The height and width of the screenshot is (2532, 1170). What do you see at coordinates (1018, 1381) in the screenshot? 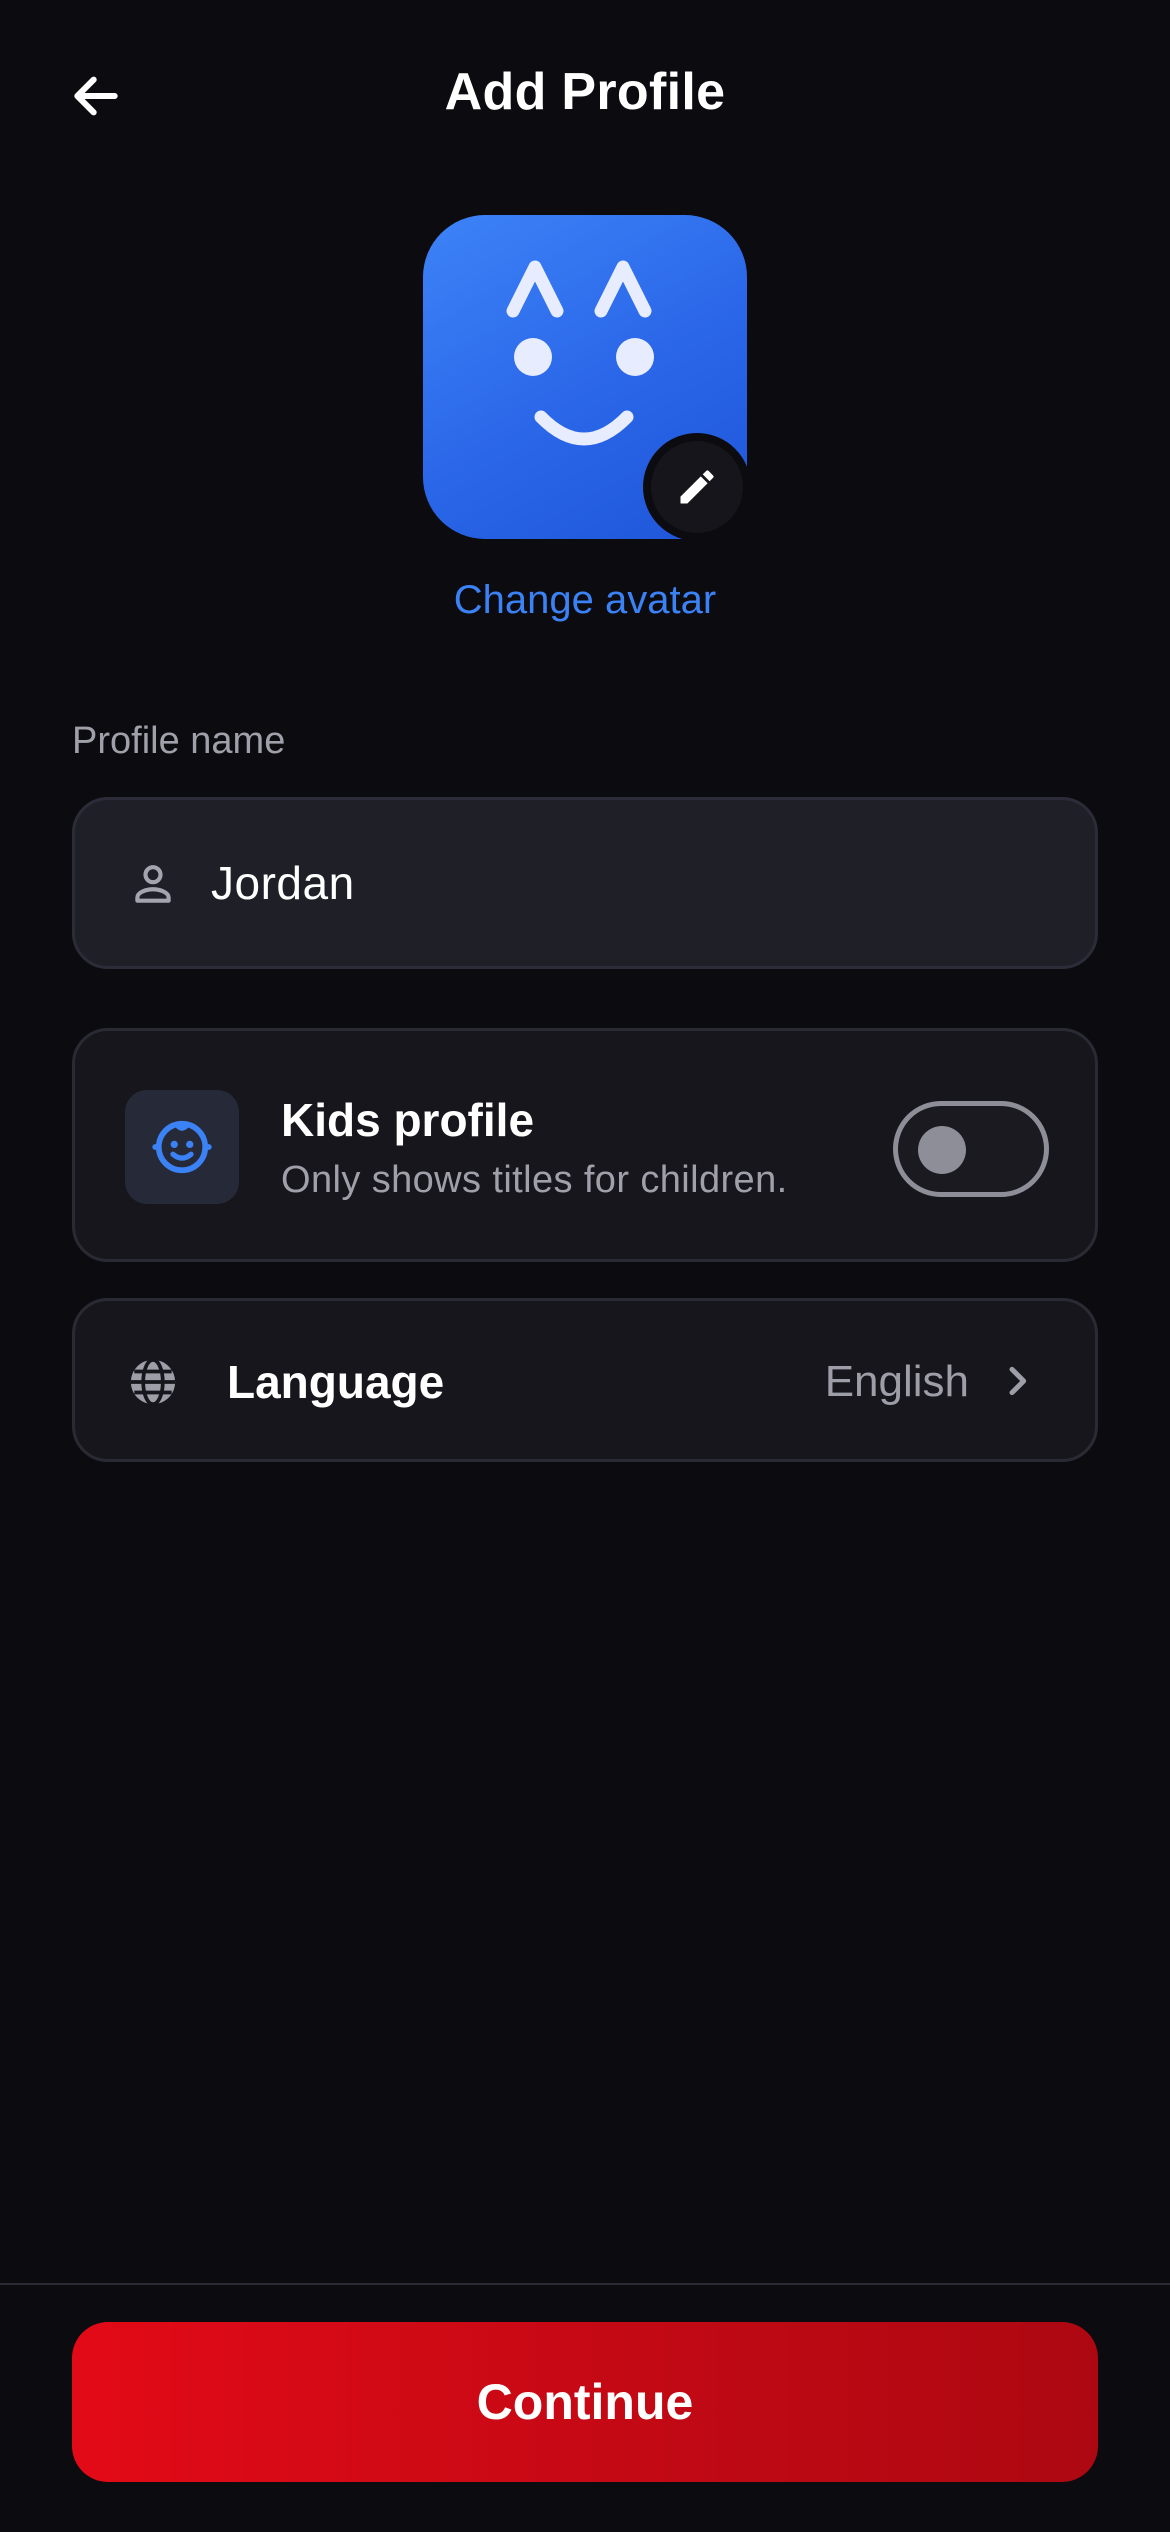
I see `chevron-right-icon` at bounding box center [1018, 1381].